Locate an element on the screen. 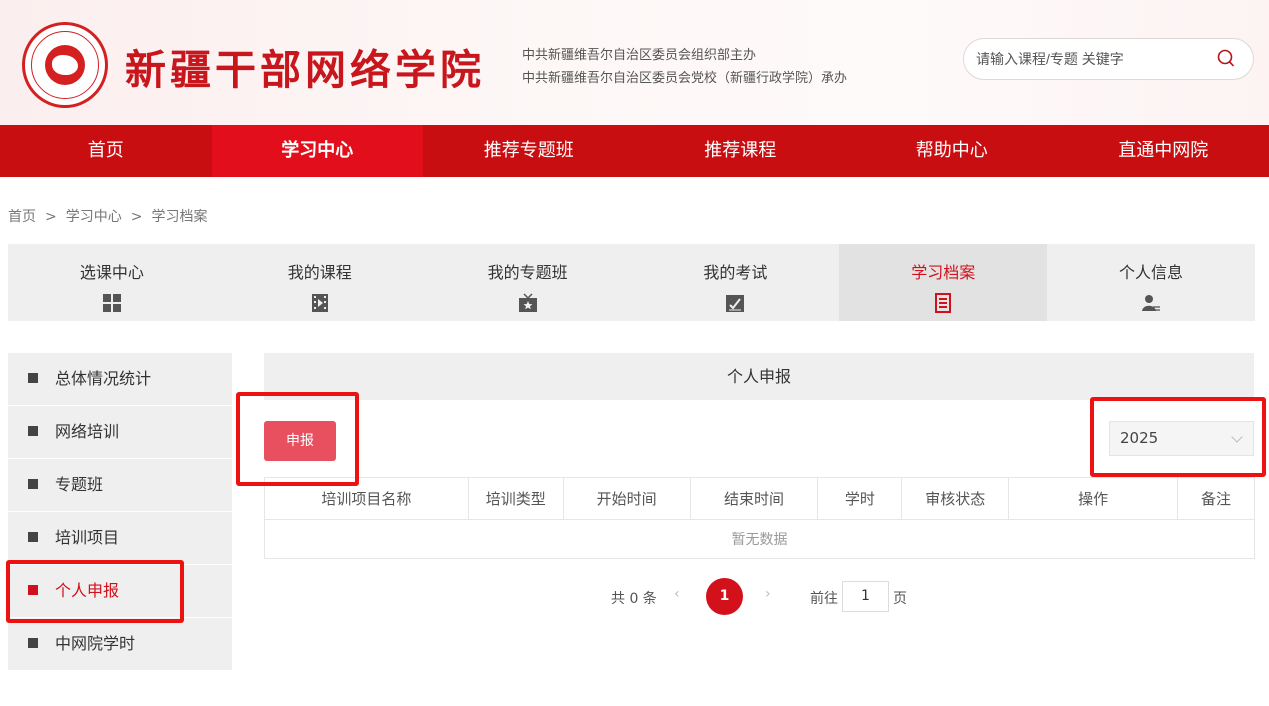  tab-label: 我的课程 is located at coordinates (319, 272).